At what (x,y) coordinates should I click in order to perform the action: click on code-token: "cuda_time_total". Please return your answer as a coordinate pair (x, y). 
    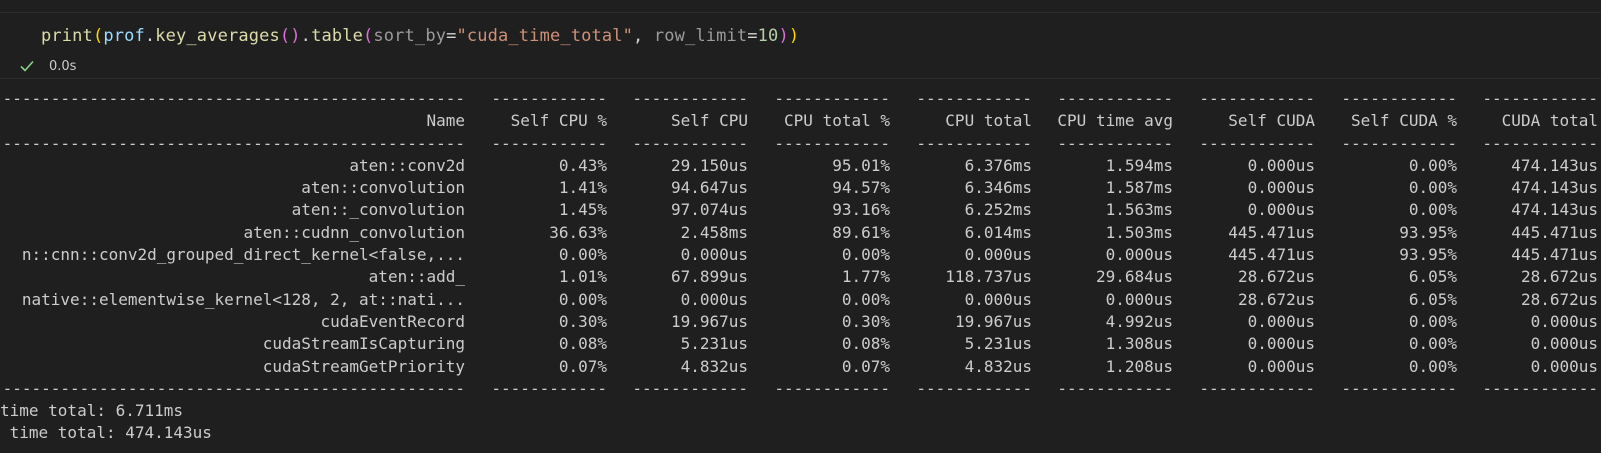
    Looking at the image, I should click on (545, 36).